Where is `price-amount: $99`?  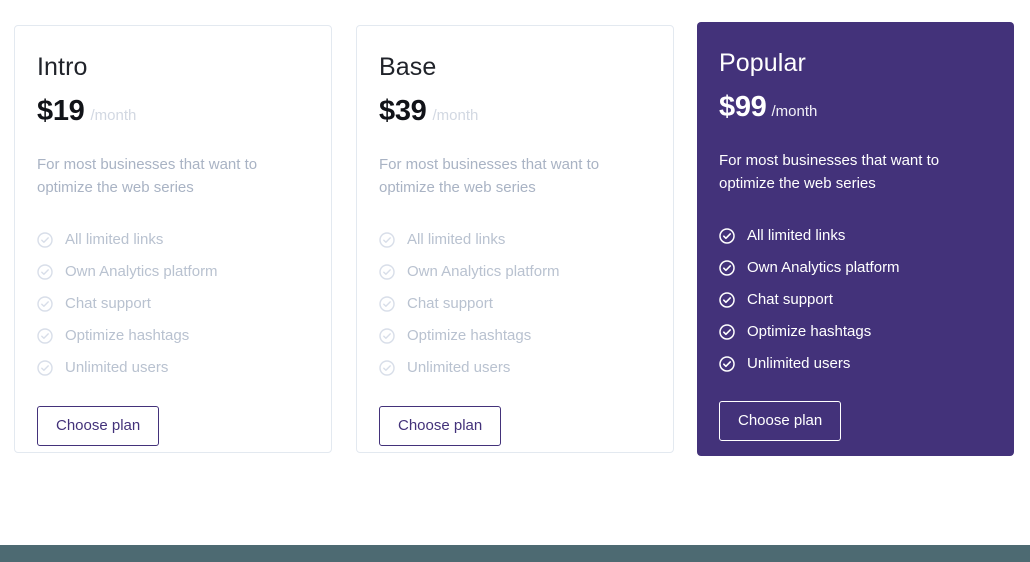 price-amount: $99 is located at coordinates (743, 106).